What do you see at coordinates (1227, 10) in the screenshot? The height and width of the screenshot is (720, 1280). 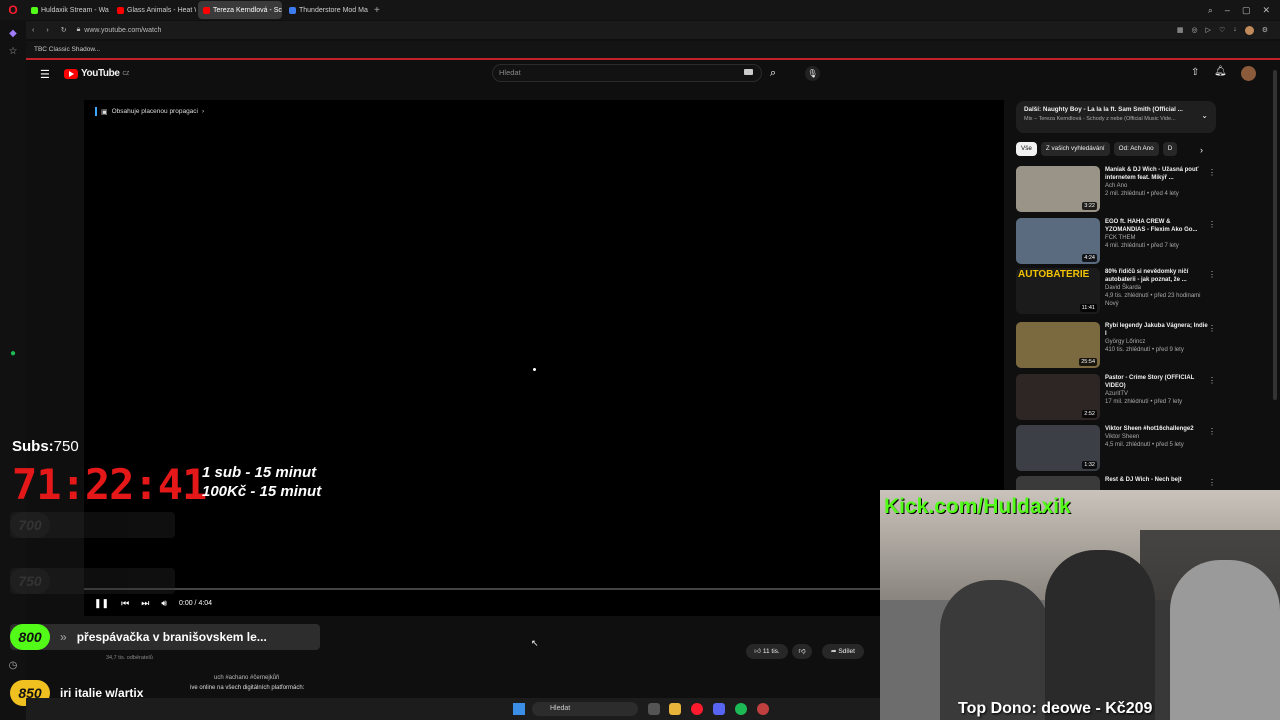 I see `minimize-button: –` at bounding box center [1227, 10].